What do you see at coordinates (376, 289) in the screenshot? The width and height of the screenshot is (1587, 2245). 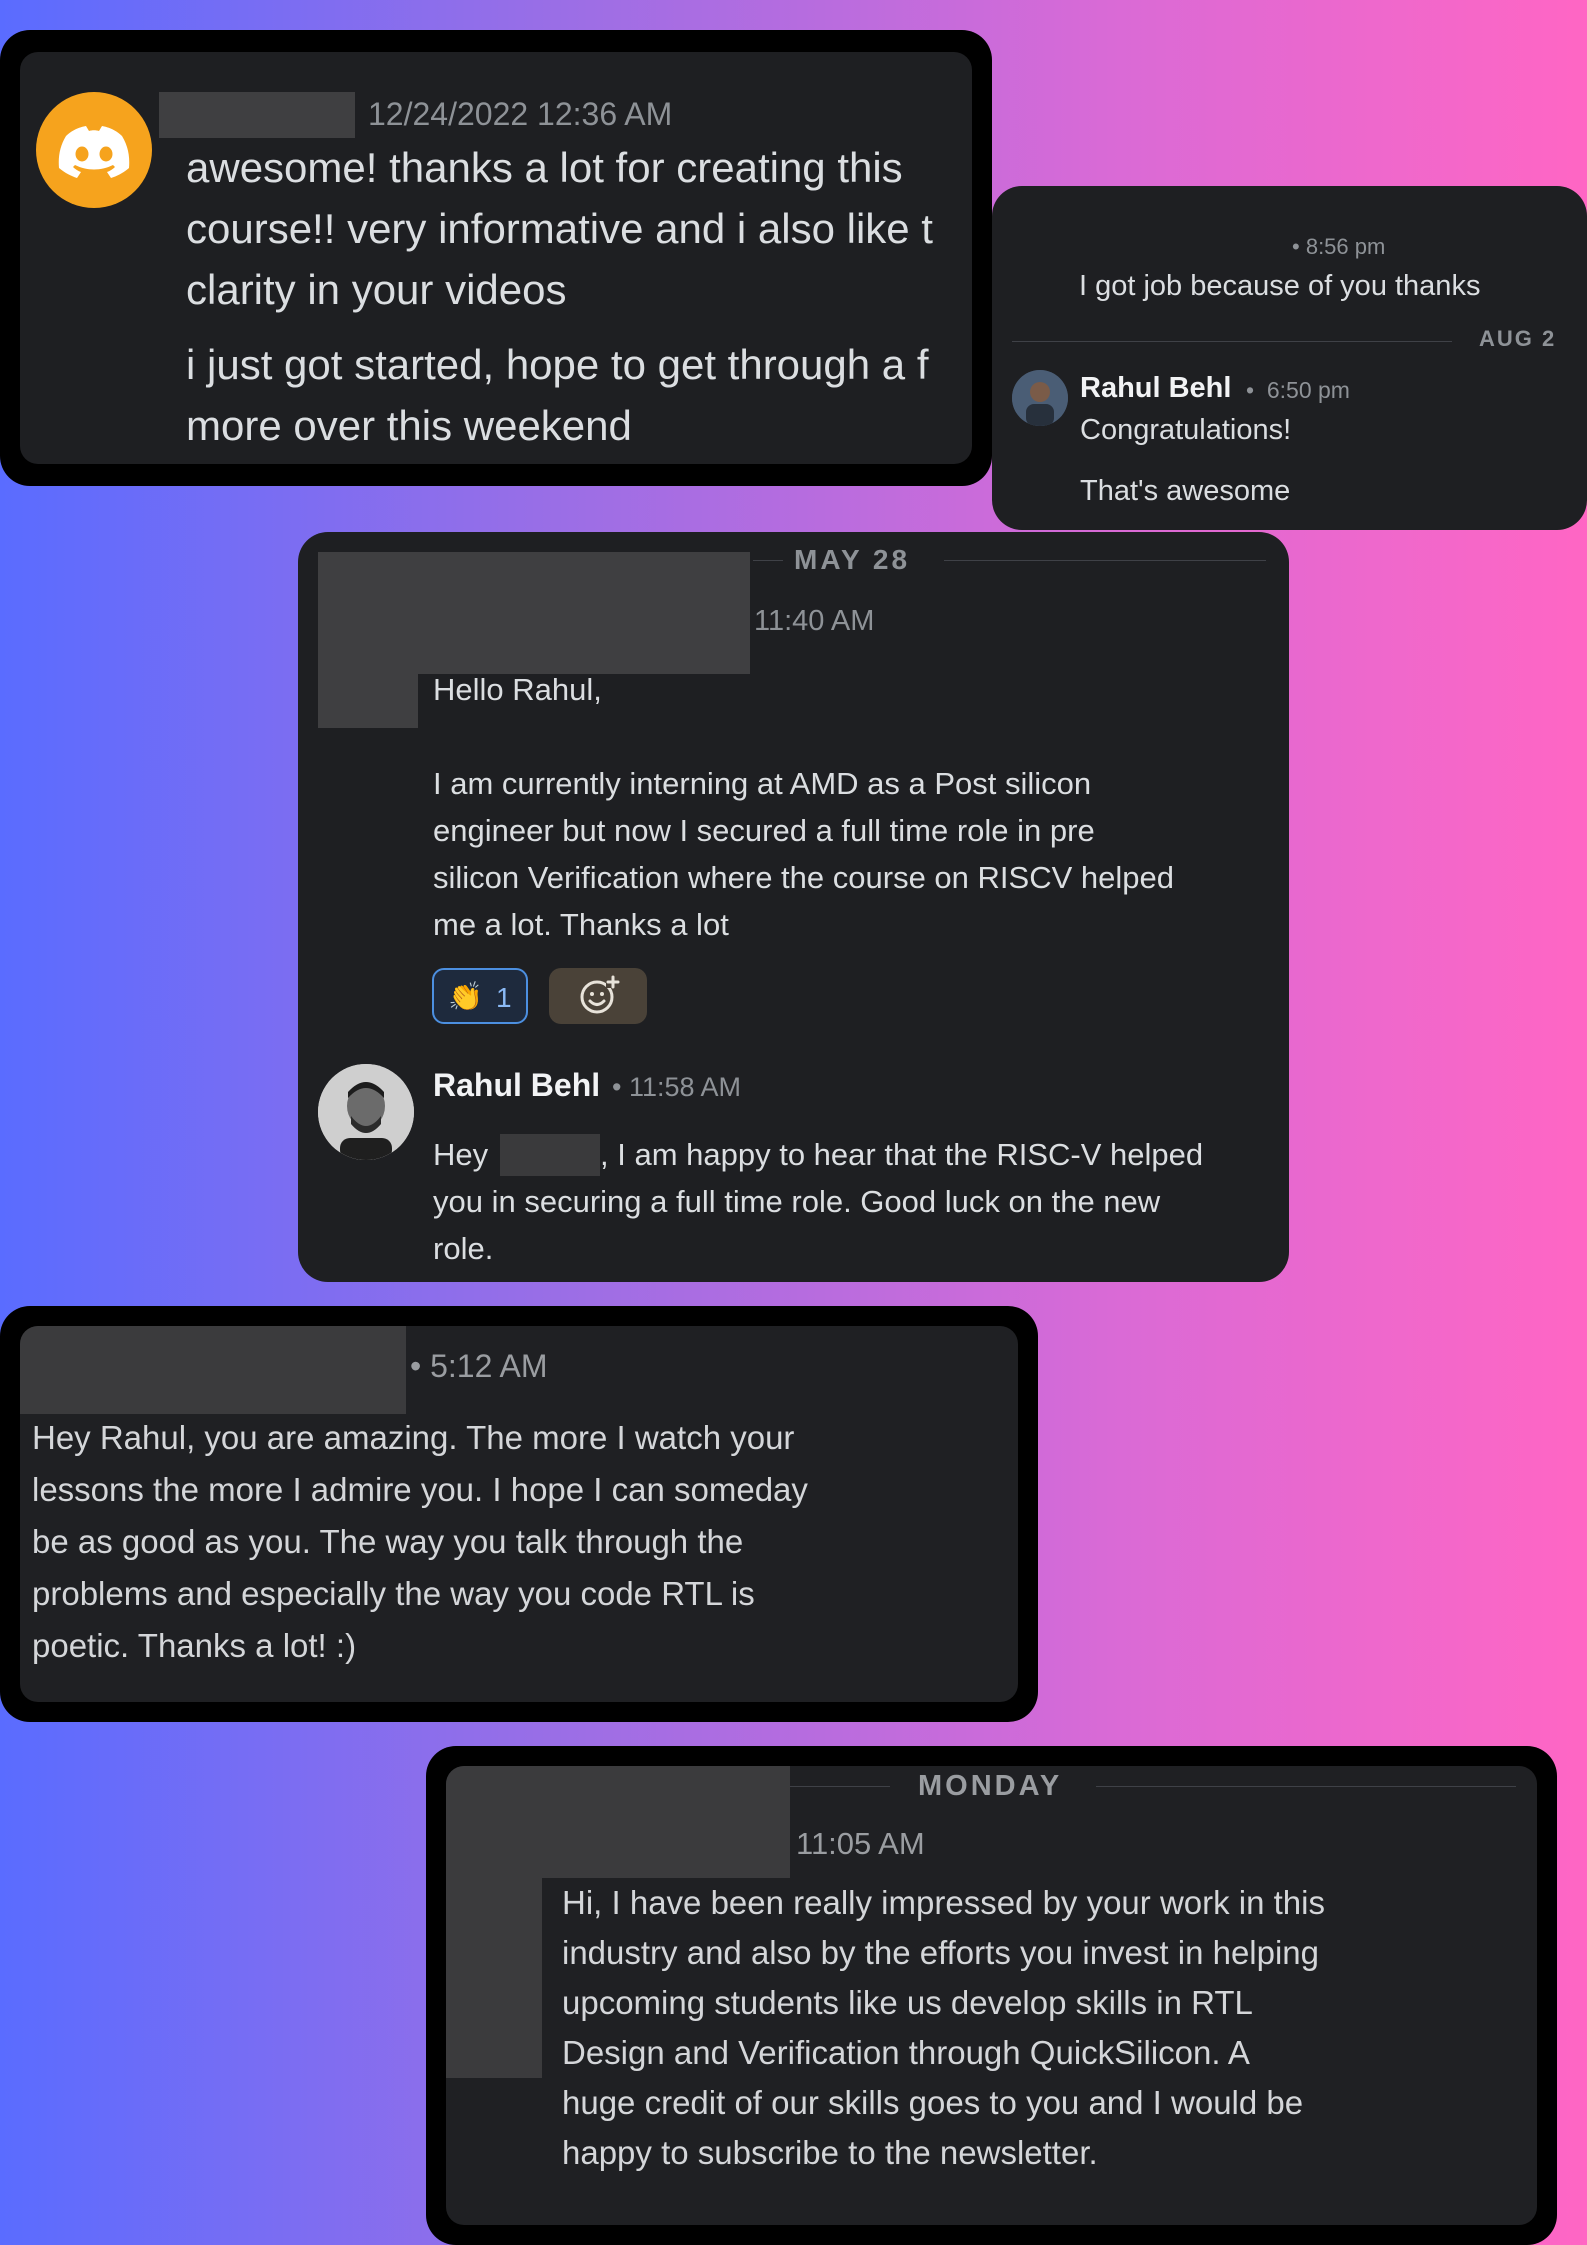 I see `message-line: clarity in your videos` at bounding box center [376, 289].